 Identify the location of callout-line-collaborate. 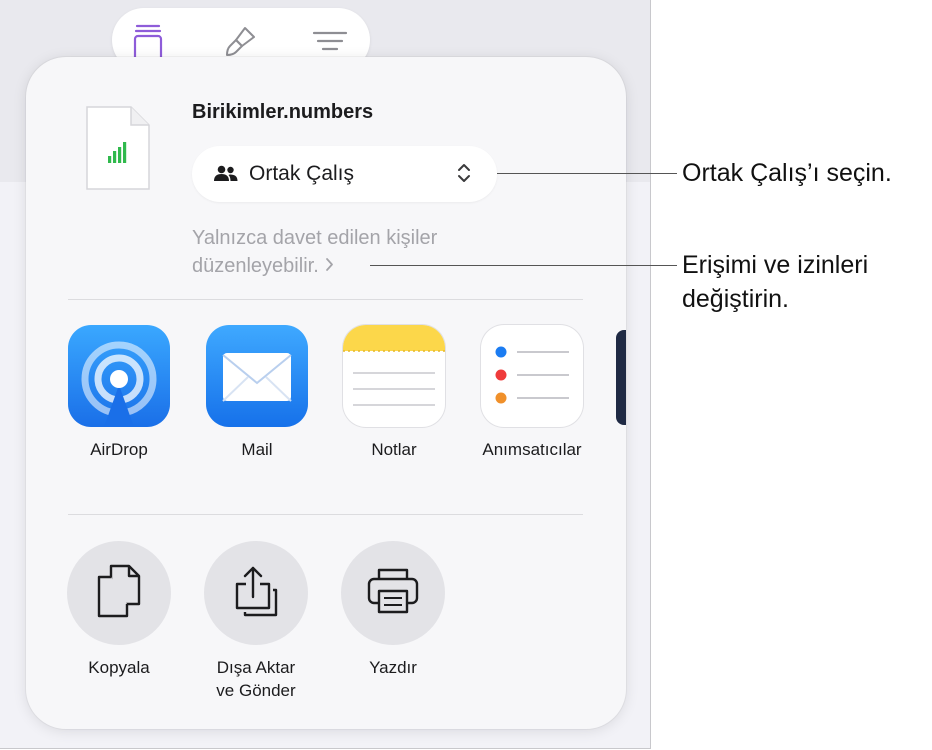
(587, 173).